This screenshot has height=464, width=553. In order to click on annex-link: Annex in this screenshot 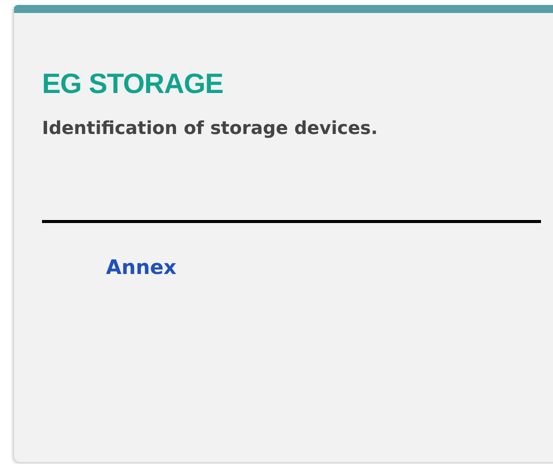, I will do `click(141, 267)`.